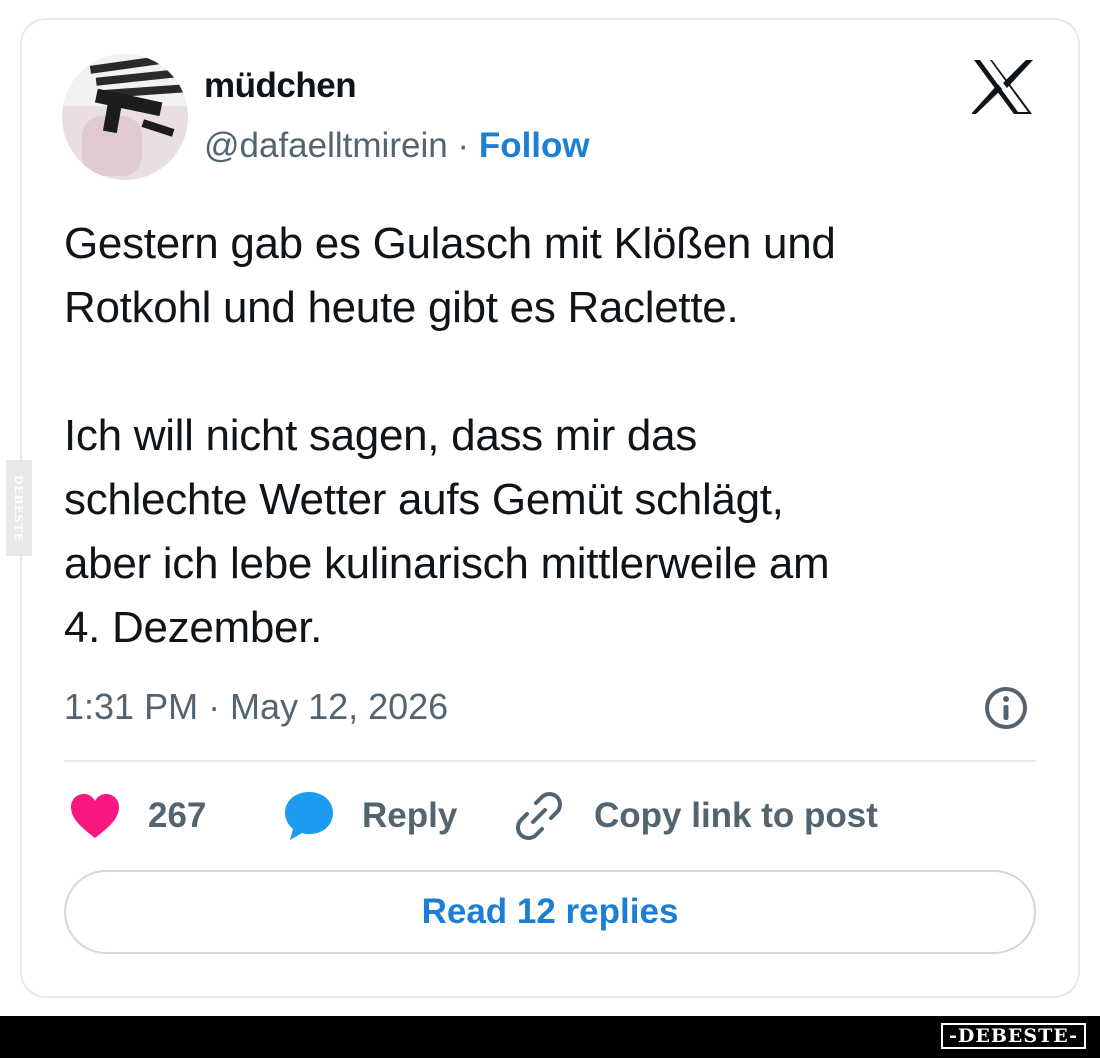  I want to click on read-replies-button: Read 12 replies, so click(550, 912).